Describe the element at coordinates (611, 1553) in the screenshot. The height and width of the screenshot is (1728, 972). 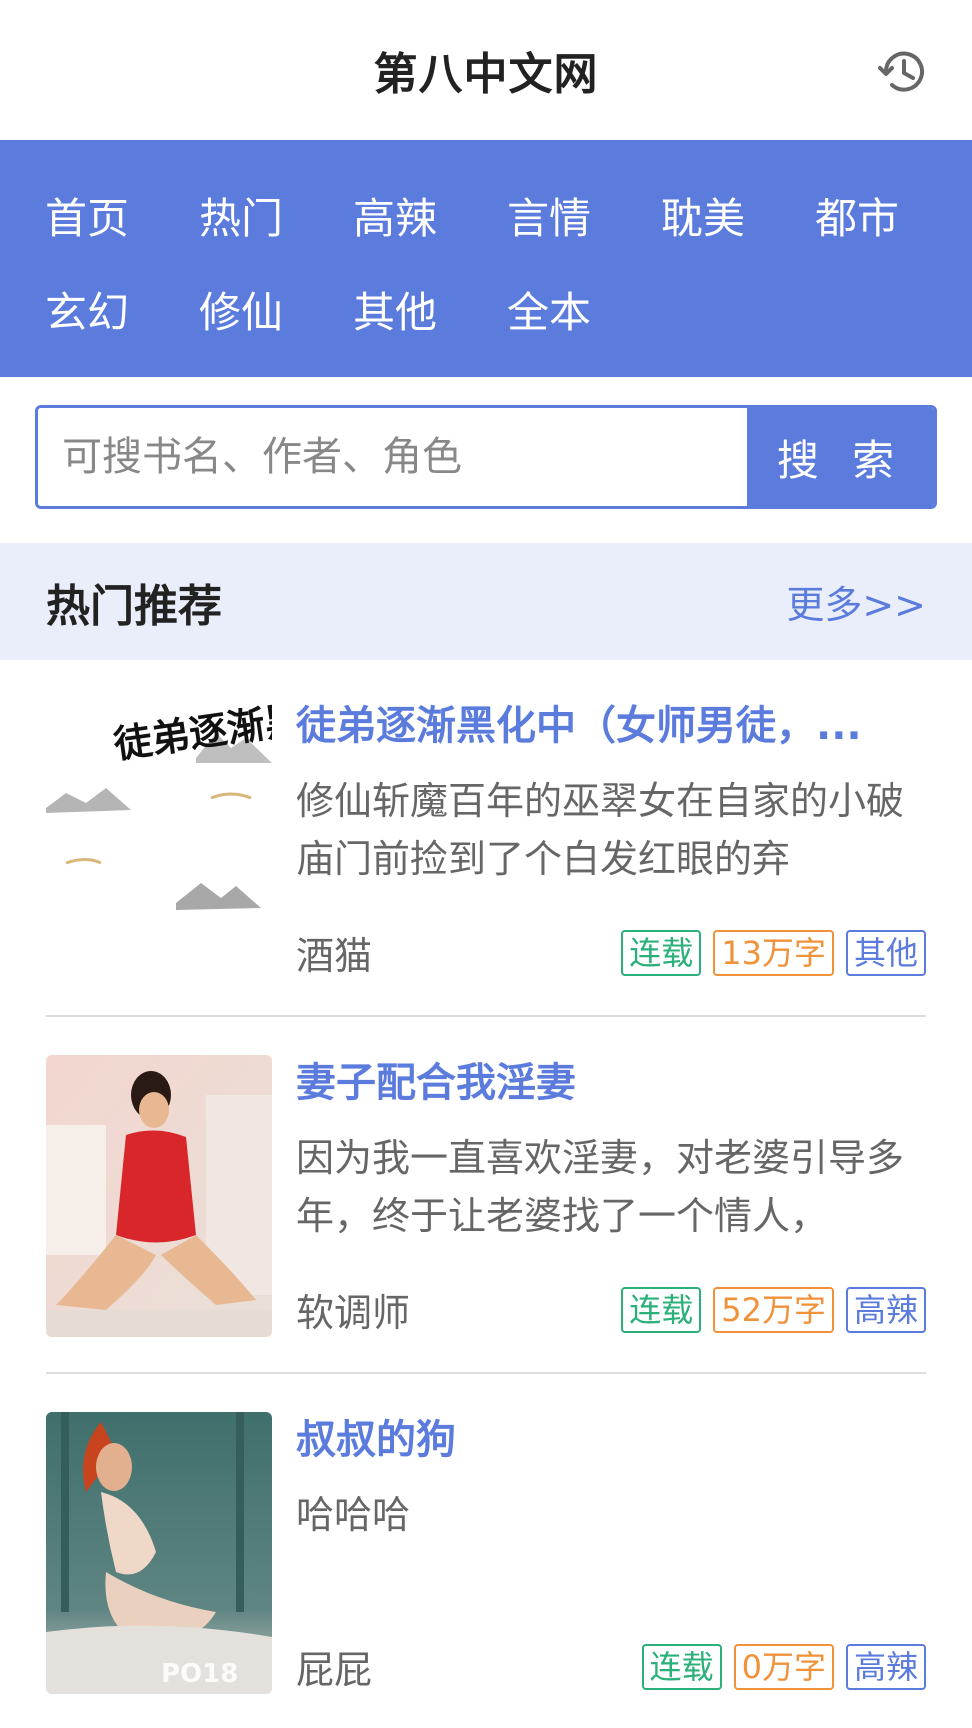
I see `book-info: 叔叔的狗 哈哈哈 屁屁 连载 0万字 高辣` at that location.